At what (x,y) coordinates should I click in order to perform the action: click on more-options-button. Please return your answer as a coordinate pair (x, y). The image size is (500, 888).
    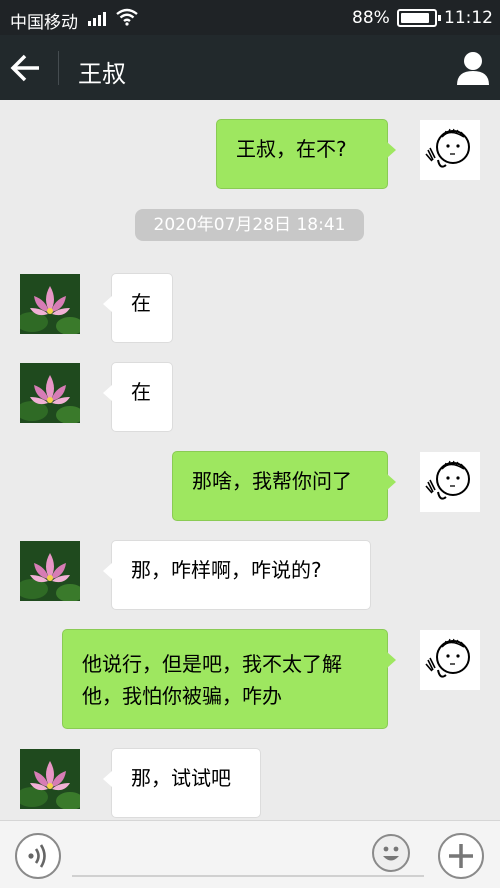
    Looking at the image, I should click on (461, 856).